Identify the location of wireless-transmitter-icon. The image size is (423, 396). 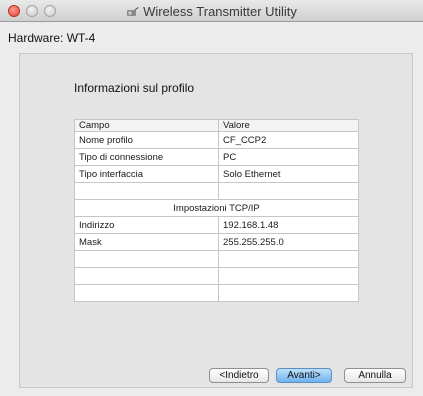
(133, 11).